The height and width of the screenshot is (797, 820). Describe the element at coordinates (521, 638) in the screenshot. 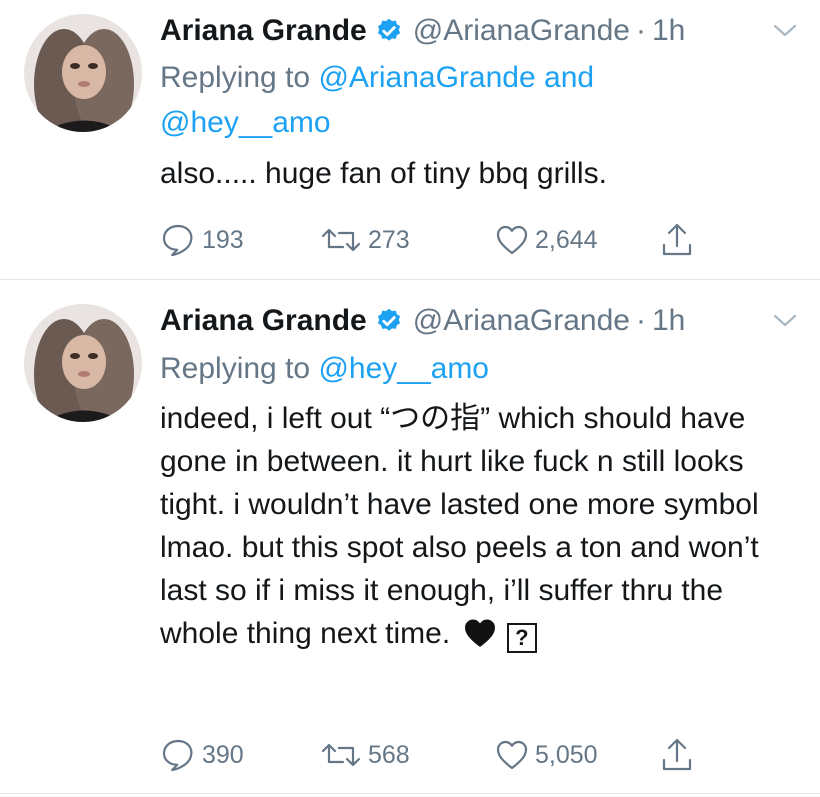

I see `missing-glyph-icon: ?` at that location.